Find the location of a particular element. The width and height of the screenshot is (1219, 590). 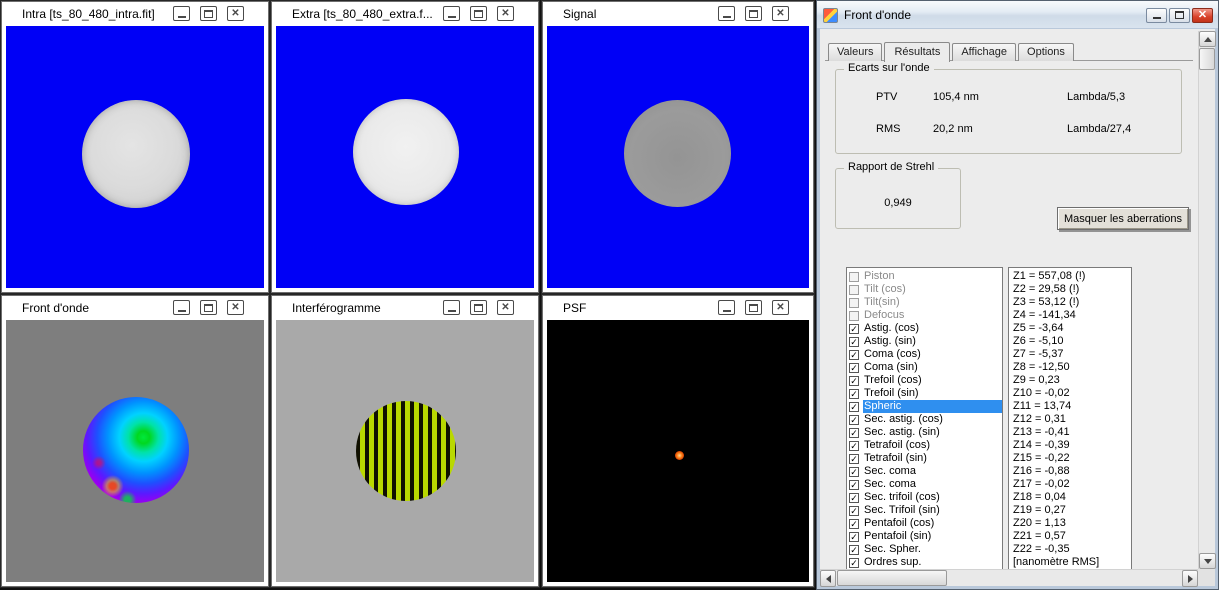

aberration-item: ✓ Sec. trifoil (cos) is located at coordinates (925, 497).